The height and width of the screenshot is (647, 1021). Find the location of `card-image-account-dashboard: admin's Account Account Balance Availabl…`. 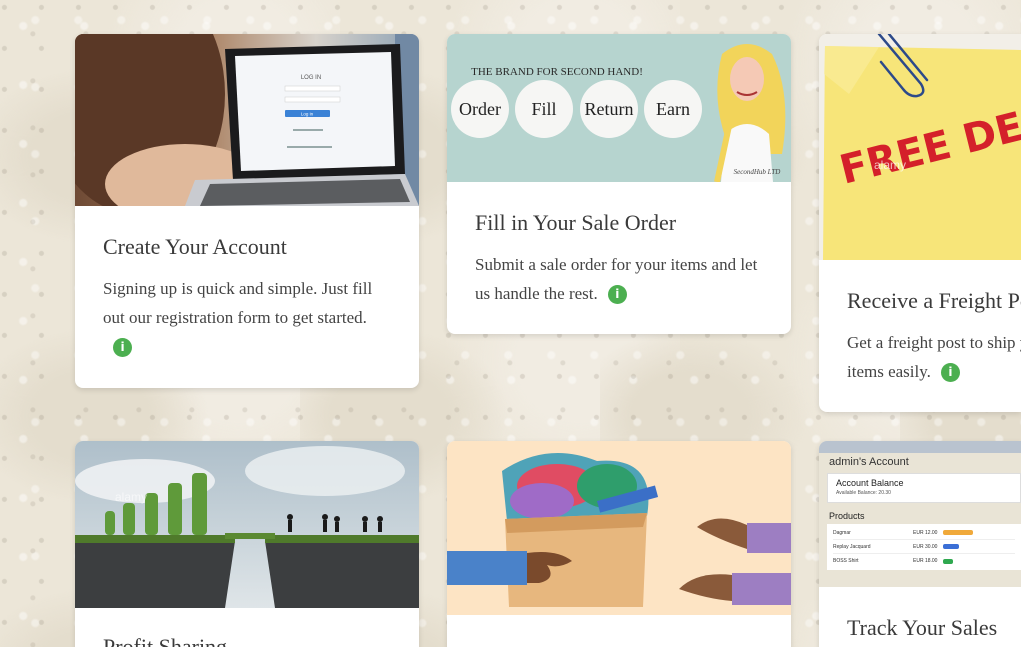

card-image-account-dashboard: admin's Account Account Balance Availabl… is located at coordinates (920, 514).